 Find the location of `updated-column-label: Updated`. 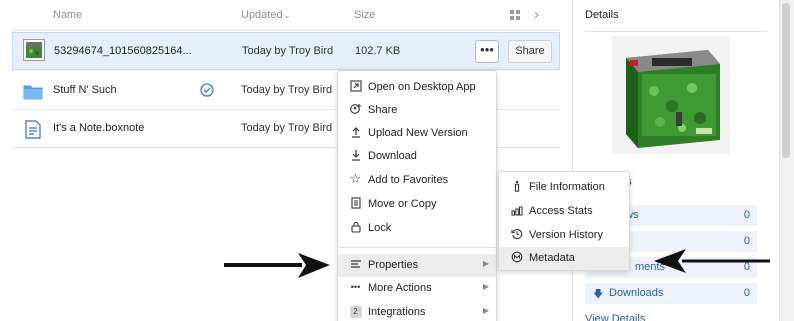

updated-column-label: Updated is located at coordinates (262, 15).